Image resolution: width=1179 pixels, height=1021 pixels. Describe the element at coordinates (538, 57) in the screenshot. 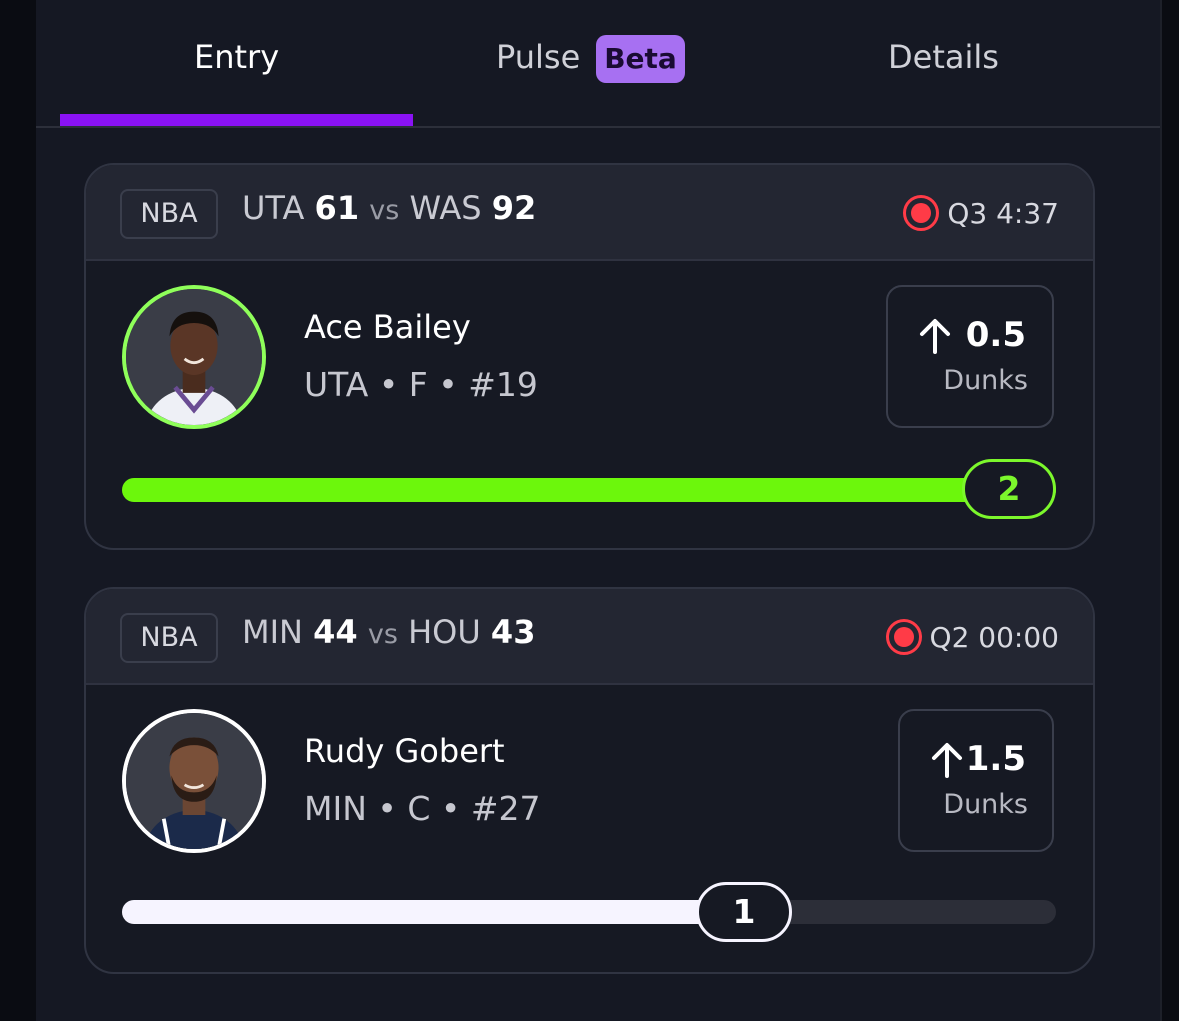

I see `tab-pulse: Pulse` at that location.